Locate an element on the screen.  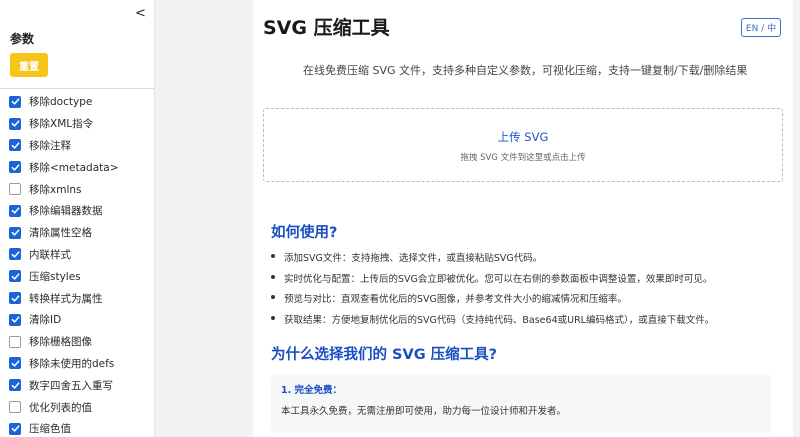
option-item: 移除<metadata> is located at coordinates (64, 167).